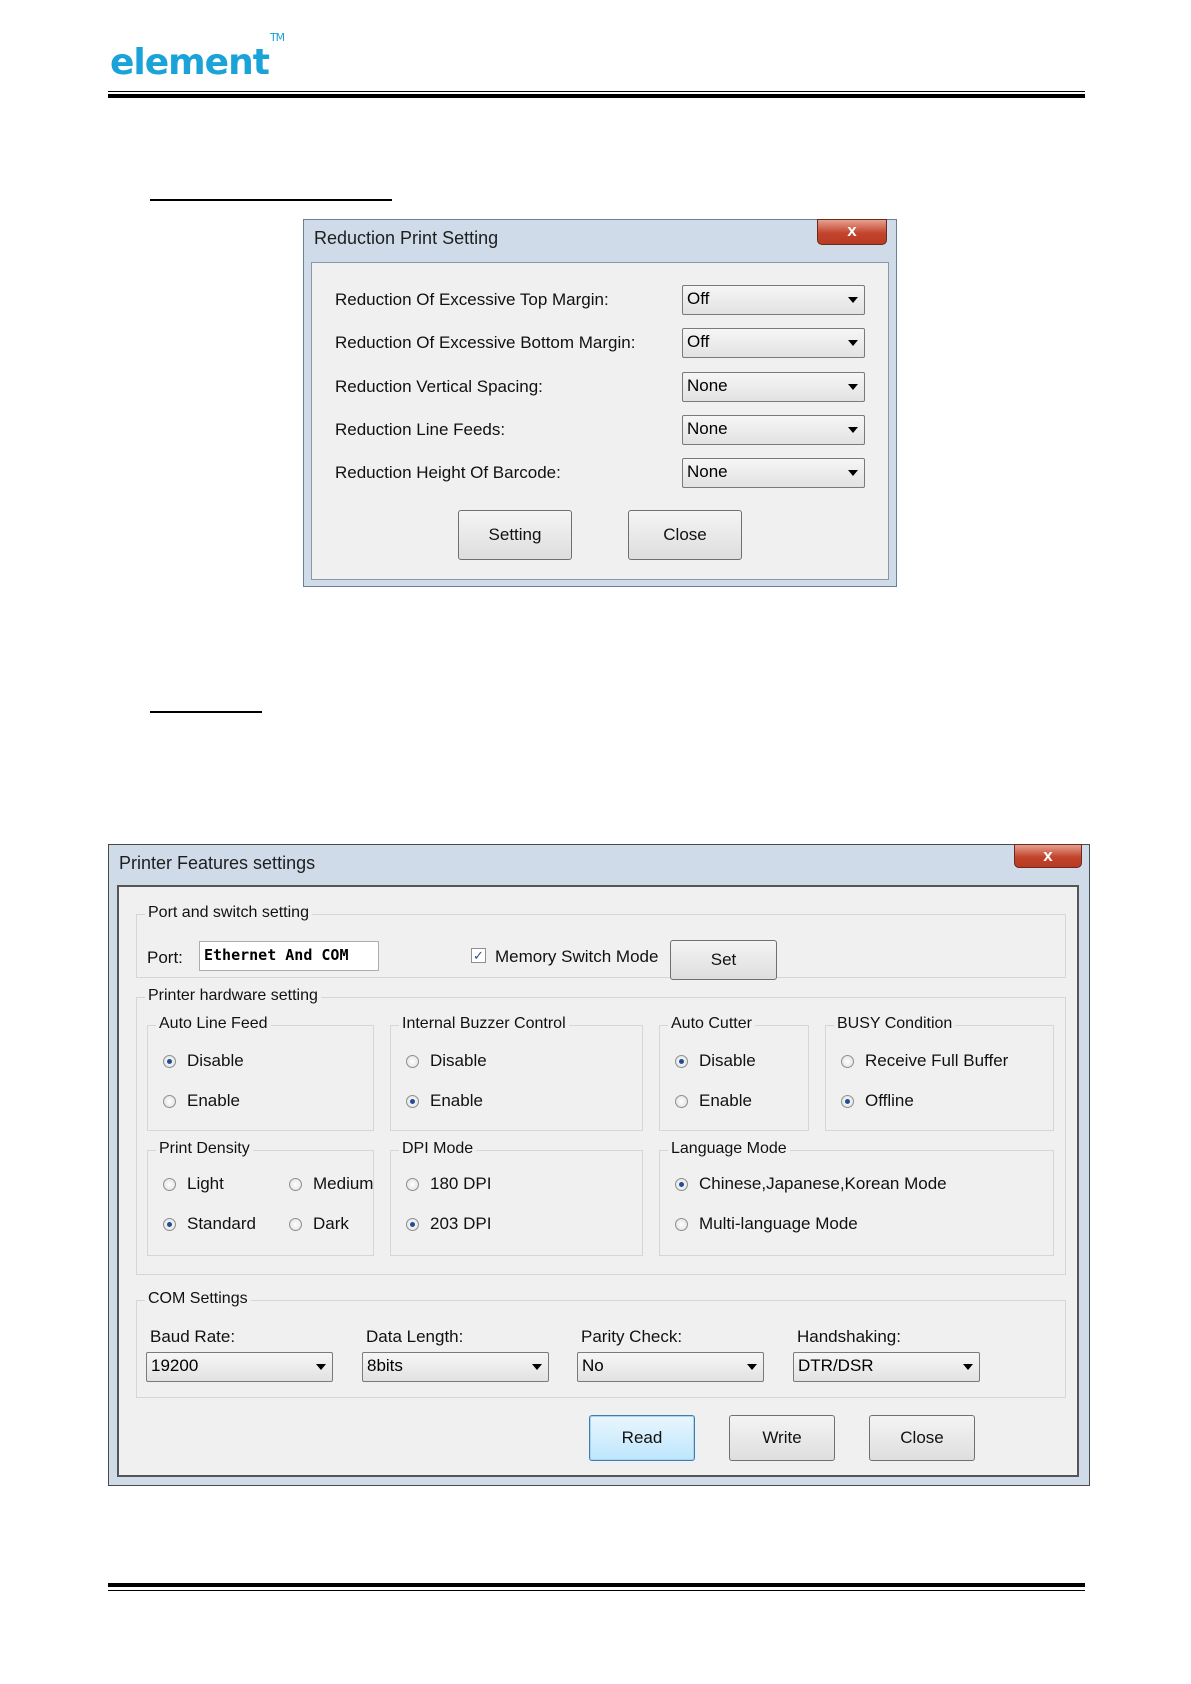  What do you see at coordinates (461, 1223) in the screenshot?
I see `dpi-203-label: 203 DPI` at bounding box center [461, 1223].